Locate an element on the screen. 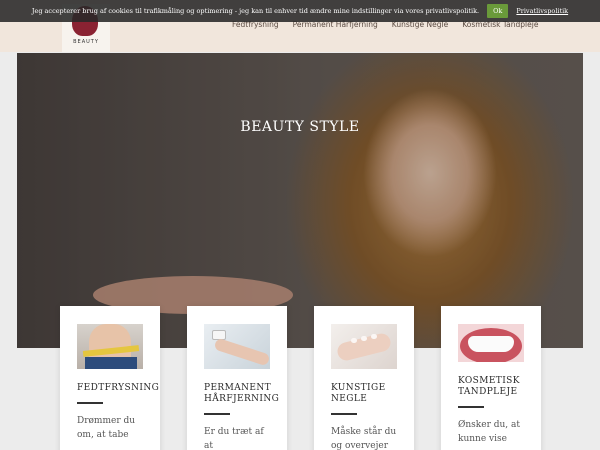 The image size is (600, 450). haarfjerning-image is located at coordinates (237, 346).